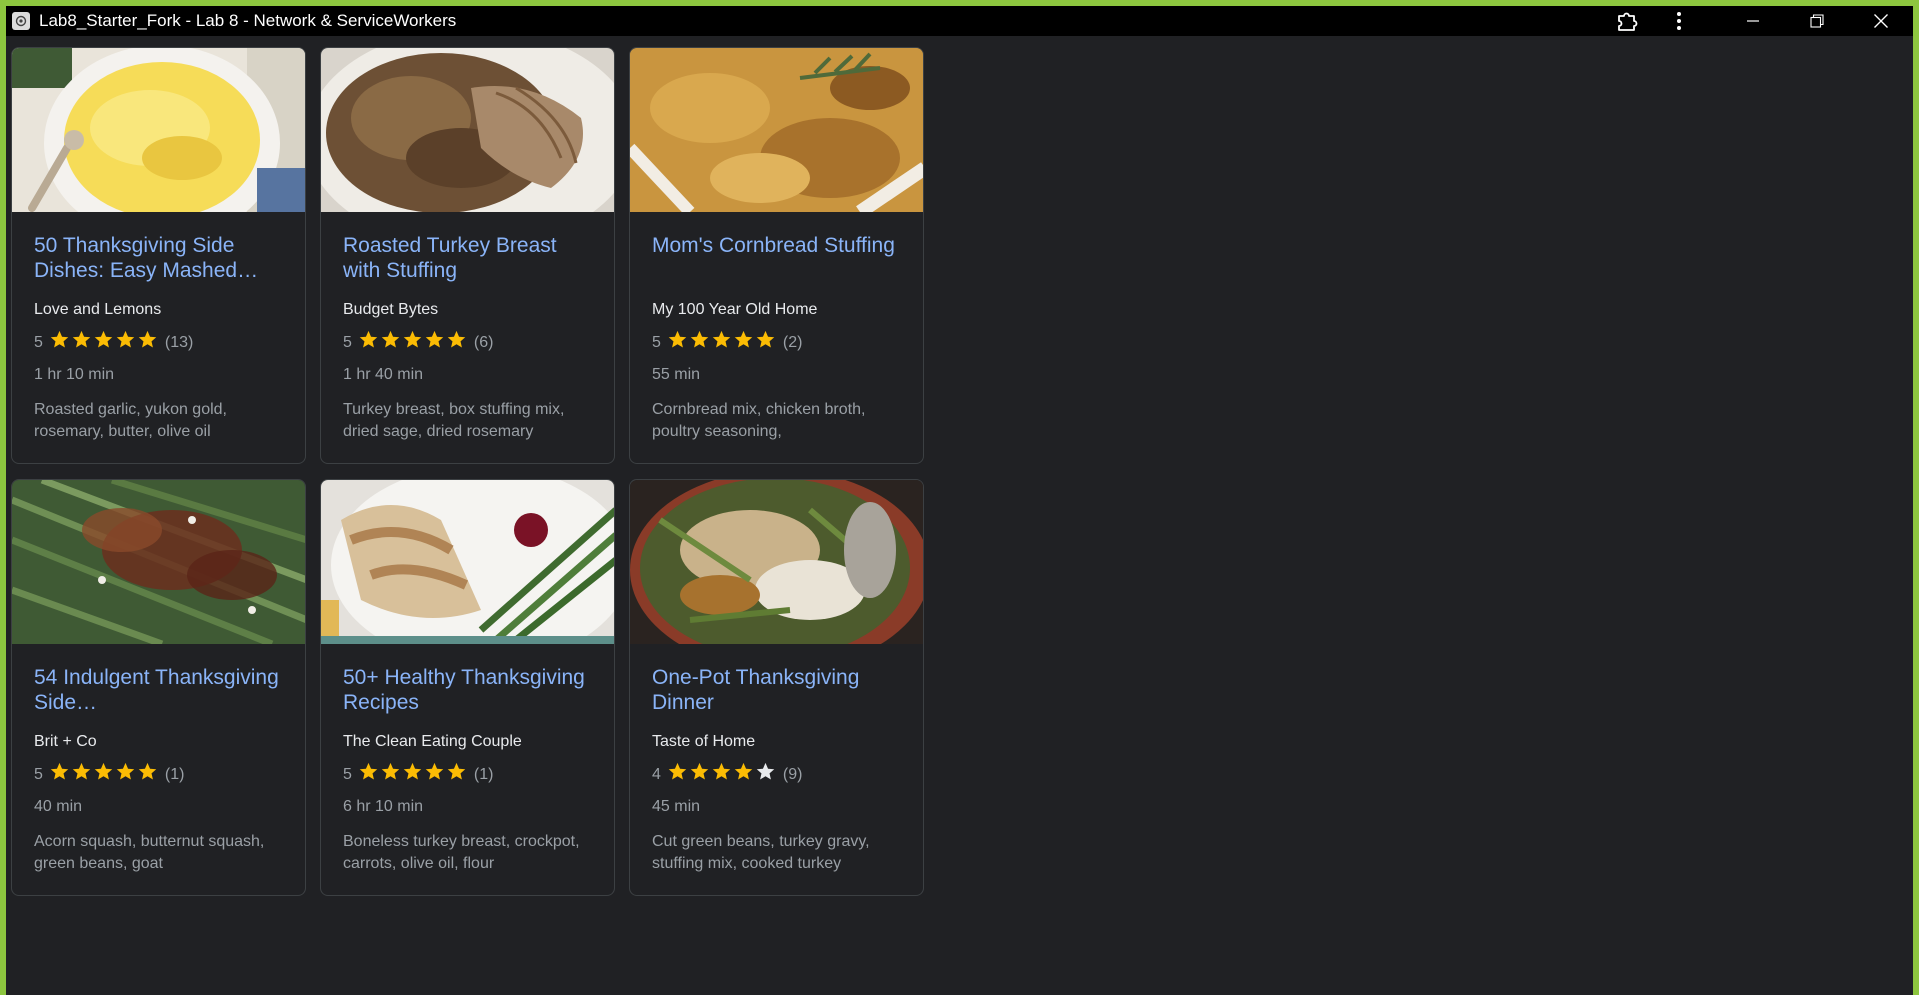  What do you see at coordinates (735, 309) in the screenshot?
I see `recipe-source: My 100 Year Old Home` at bounding box center [735, 309].